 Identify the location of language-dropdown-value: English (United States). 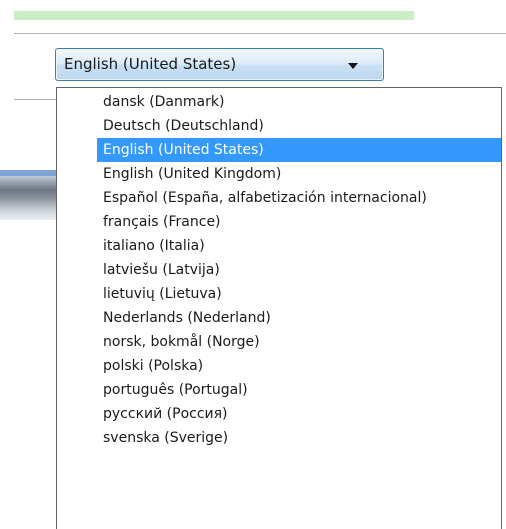
(150, 64).